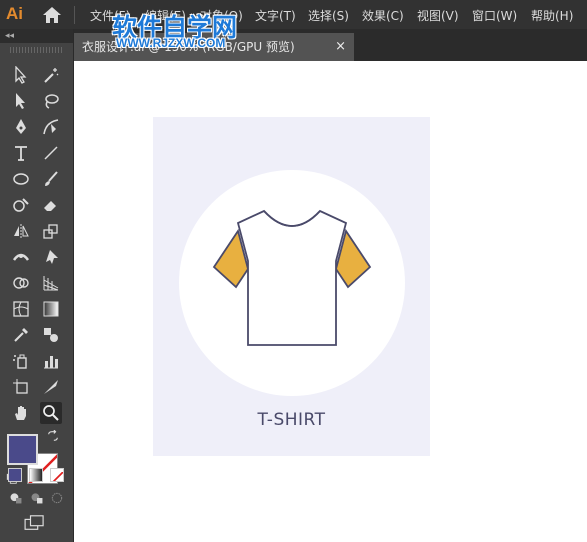 The width and height of the screenshot is (587, 542). I want to click on artboard-tool-icon, so click(21, 387).